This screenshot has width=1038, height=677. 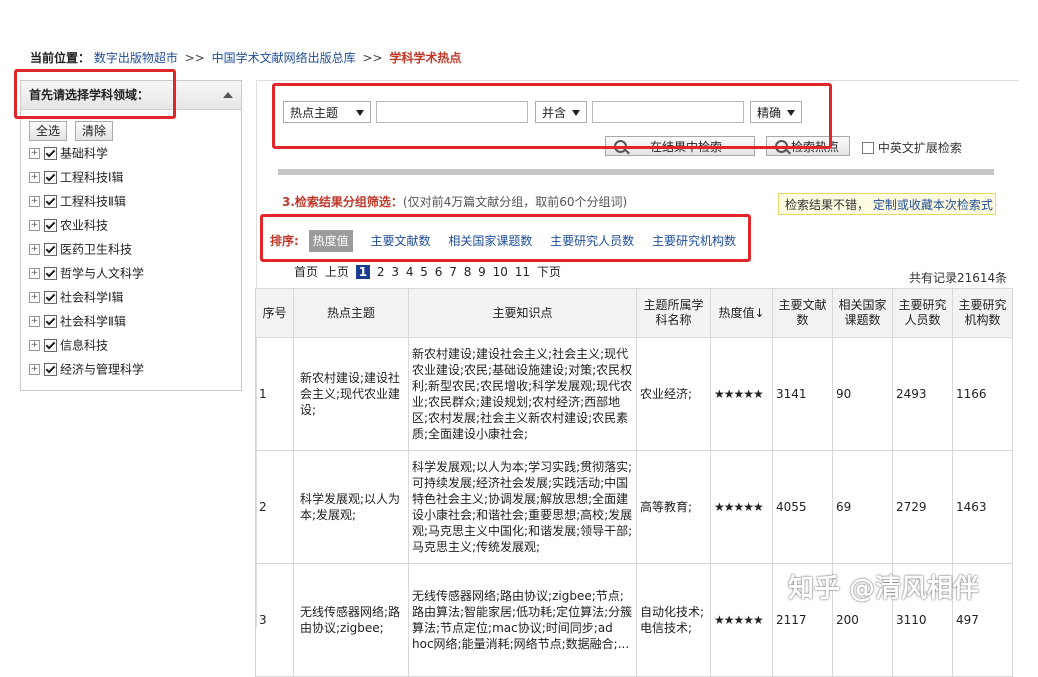 I want to click on cell-subject: 农业经济;, so click(x=673, y=394).